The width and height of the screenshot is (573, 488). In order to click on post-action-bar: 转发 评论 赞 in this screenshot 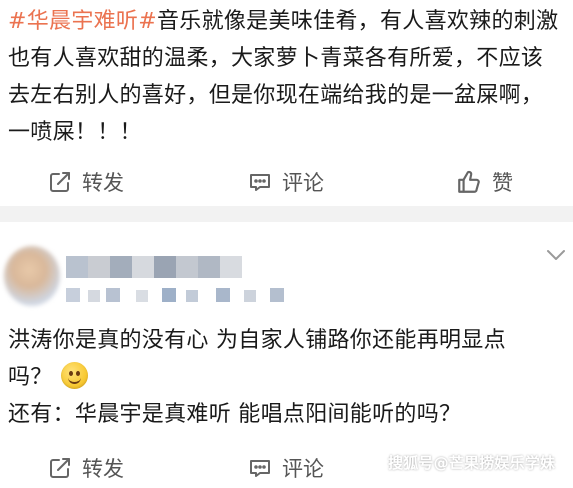, I will do `click(286, 182)`.